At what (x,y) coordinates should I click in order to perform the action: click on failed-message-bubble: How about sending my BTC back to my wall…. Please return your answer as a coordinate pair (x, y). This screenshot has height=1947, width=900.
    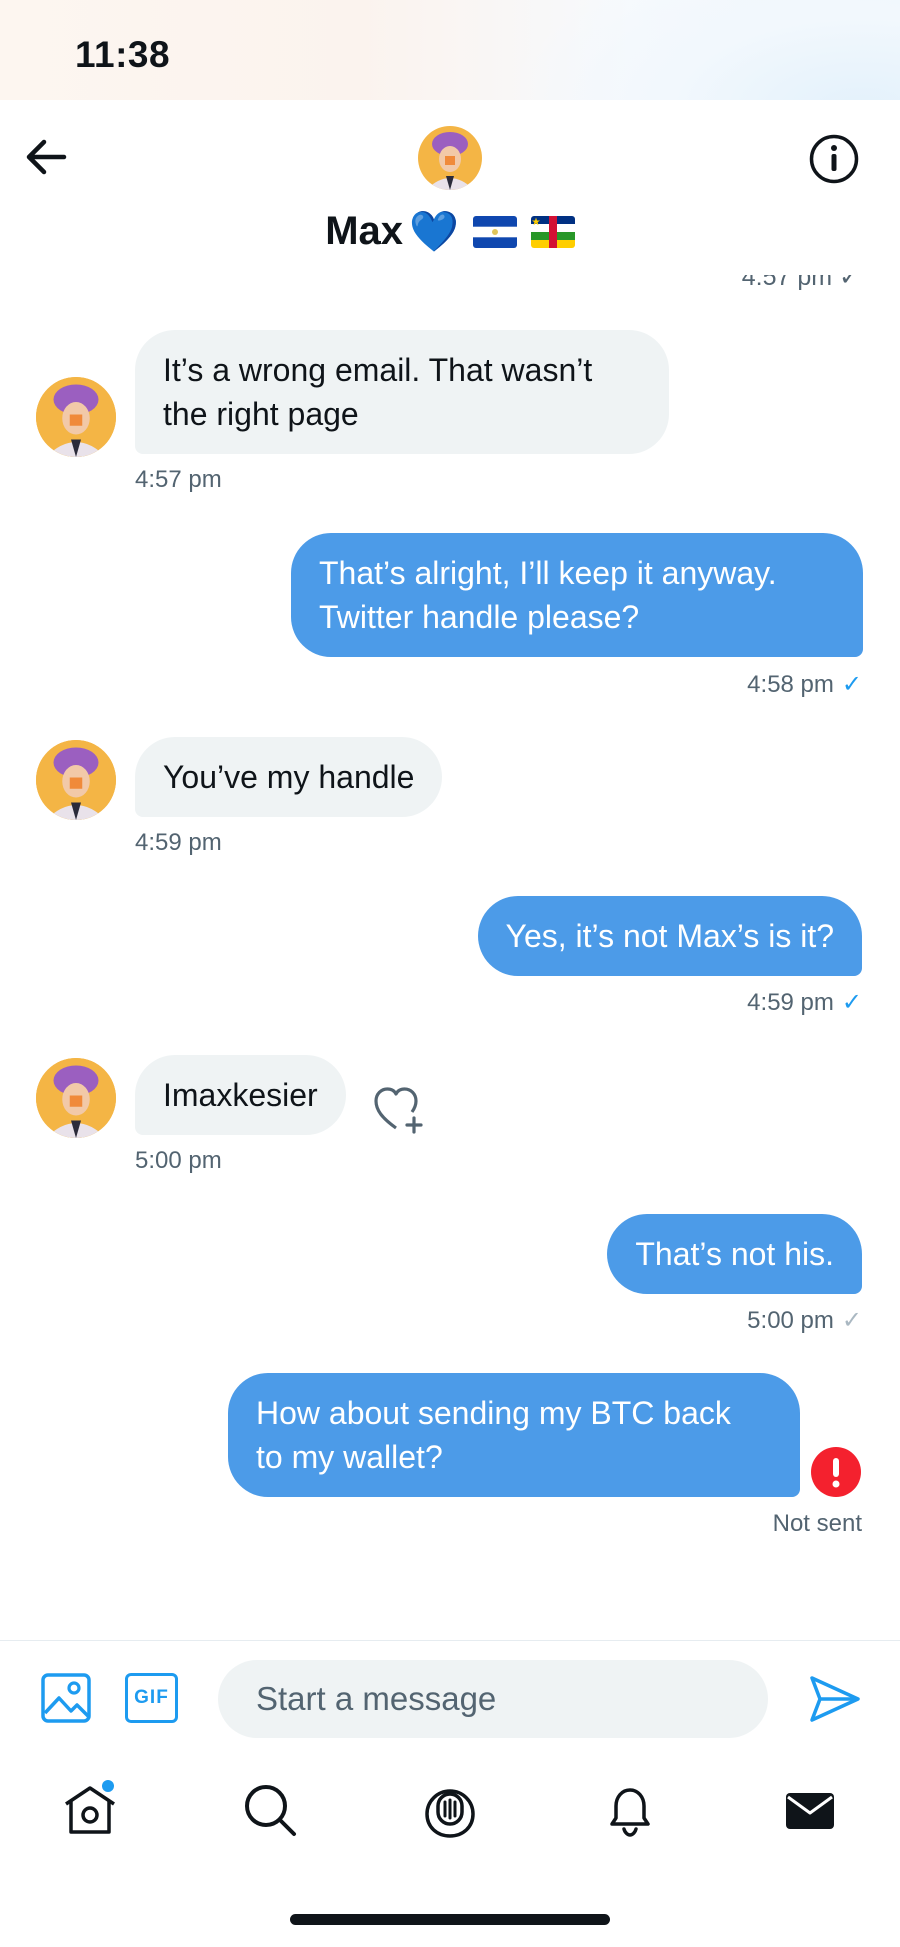
    Looking at the image, I should click on (514, 1435).